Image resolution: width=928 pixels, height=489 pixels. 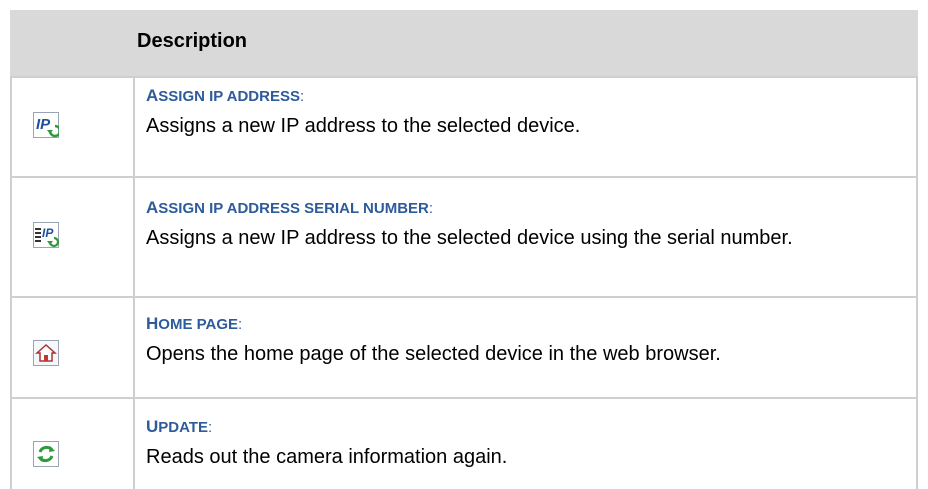 I want to click on row-title: UPDATE:, so click(x=179, y=426).